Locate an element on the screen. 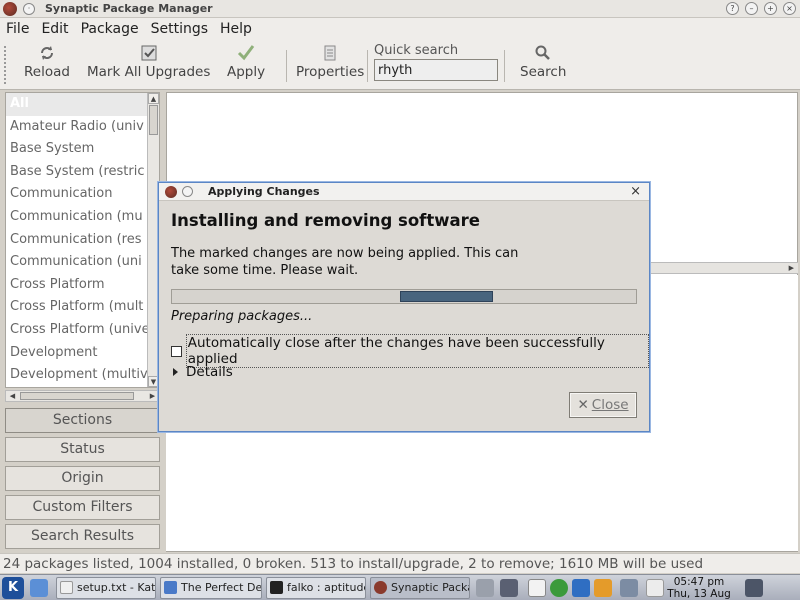 The image size is (800, 600). toolbar-grip is located at coordinates (7, 65).